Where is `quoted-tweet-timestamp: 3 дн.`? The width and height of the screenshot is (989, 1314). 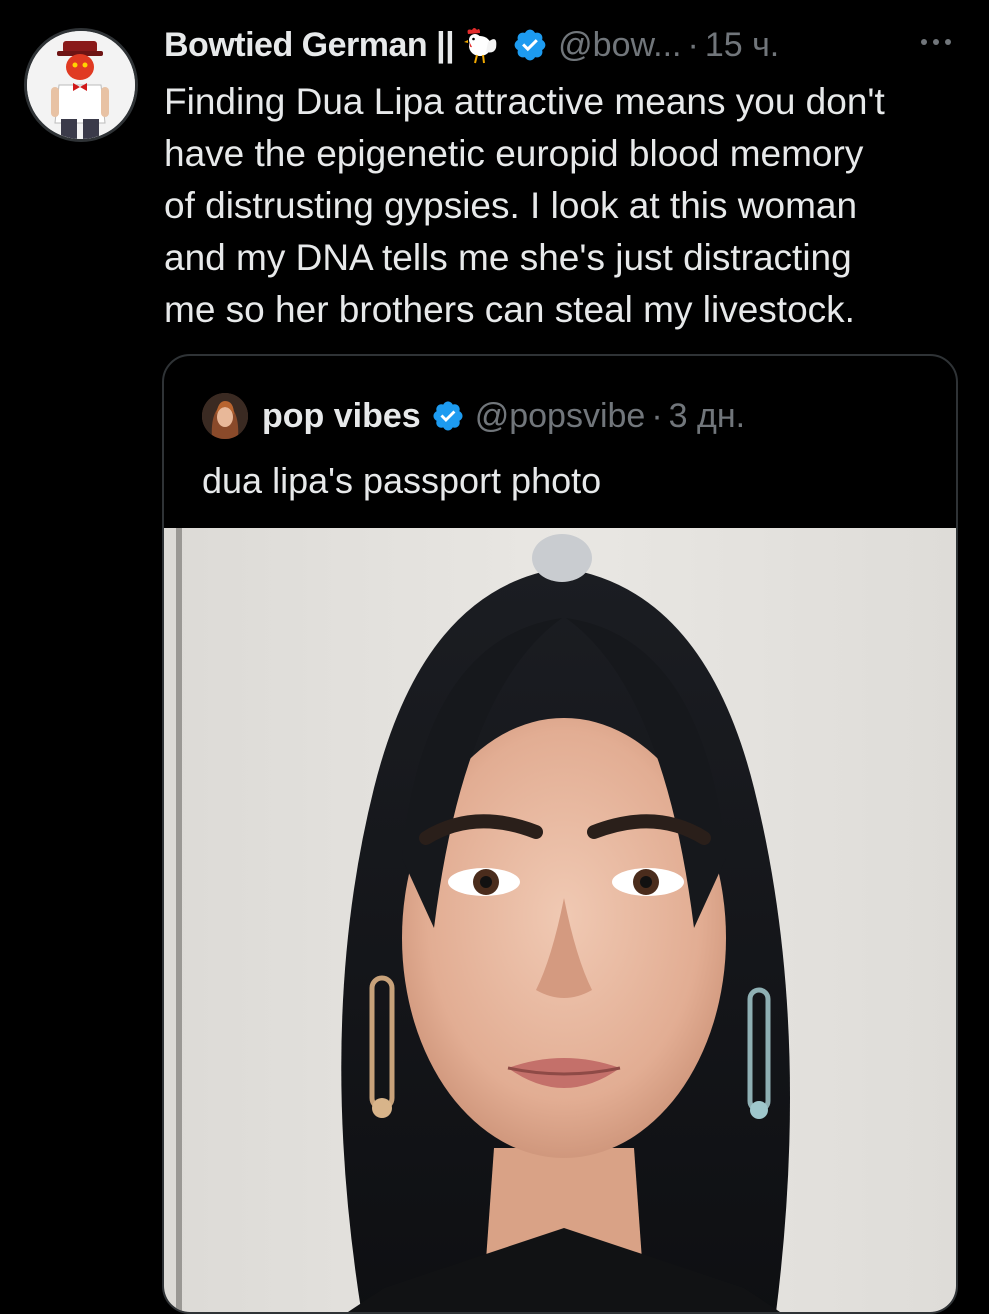 quoted-tweet-timestamp: 3 дн. is located at coordinates (707, 416).